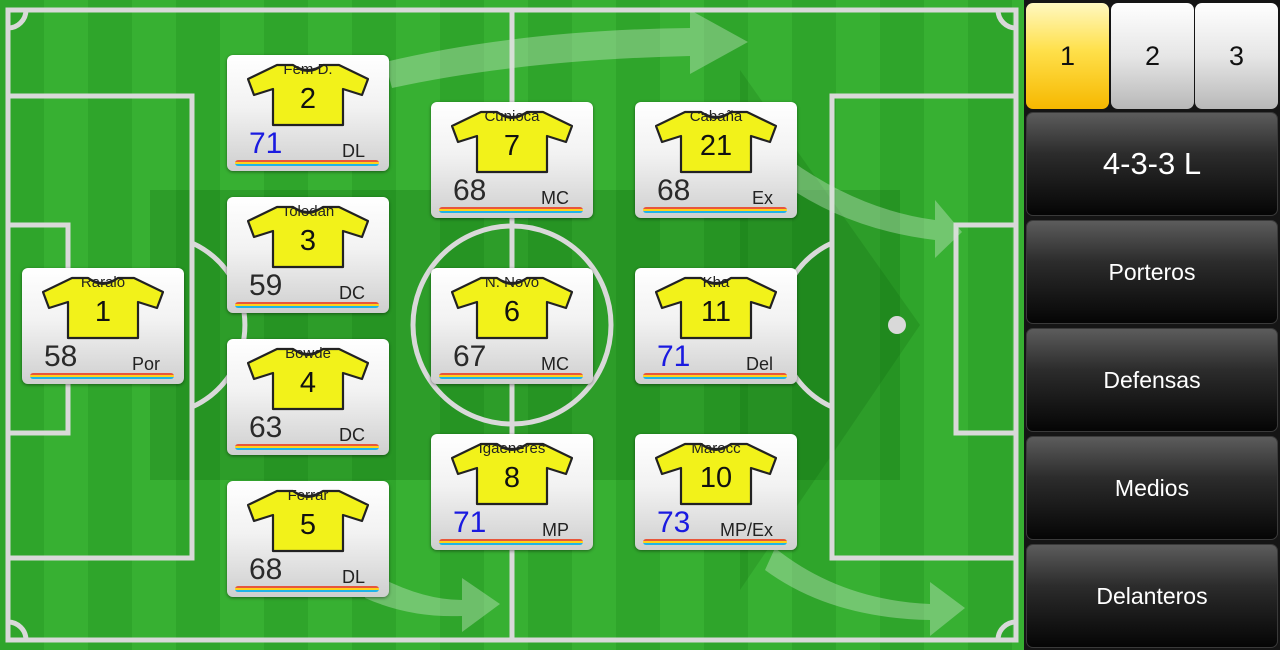 The height and width of the screenshot is (650, 1280). What do you see at coordinates (103, 312) in the screenshot?
I see `shirt-number: 1` at bounding box center [103, 312].